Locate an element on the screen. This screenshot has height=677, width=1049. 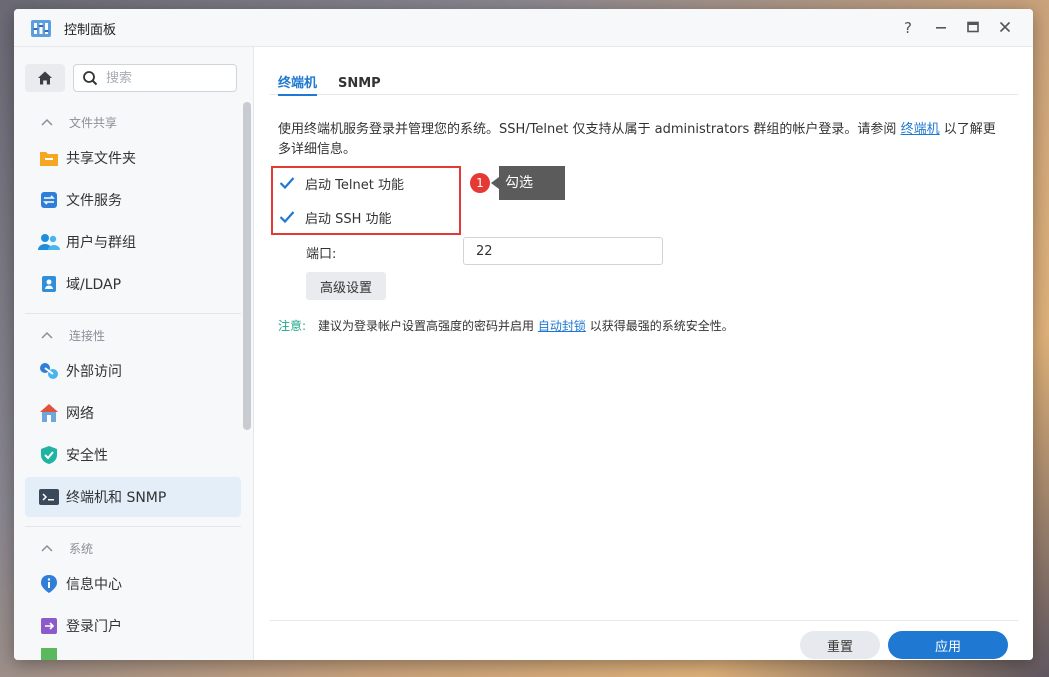
green-app-icon is located at coordinates (49, 654).